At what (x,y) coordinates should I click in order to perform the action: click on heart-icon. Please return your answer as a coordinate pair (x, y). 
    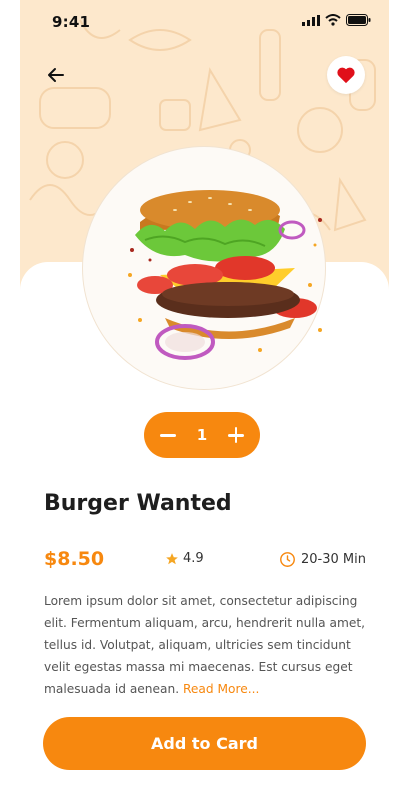
    Looking at the image, I should click on (346, 75).